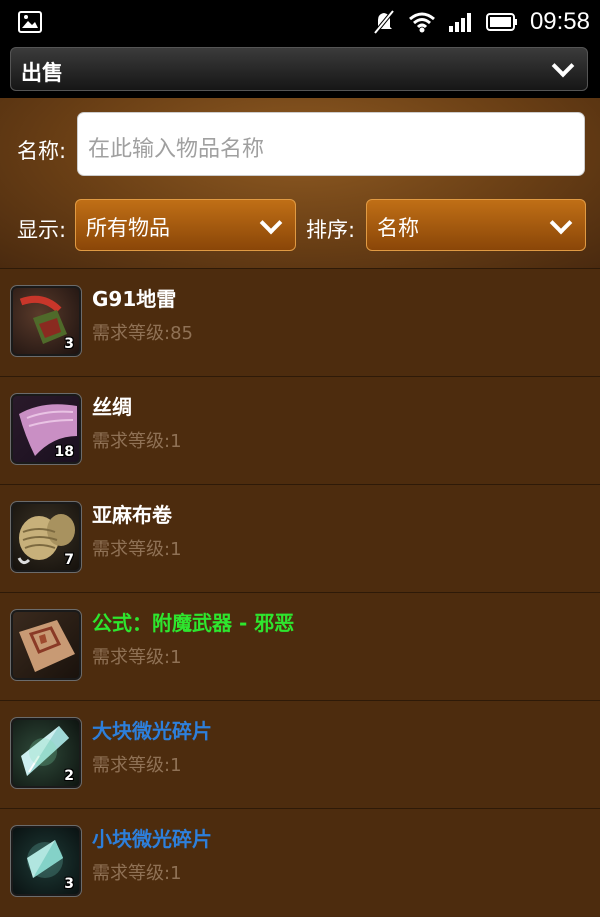 The image size is (600, 917). Describe the element at coordinates (69, 776) in the screenshot. I see `item-count: 2` at that location.